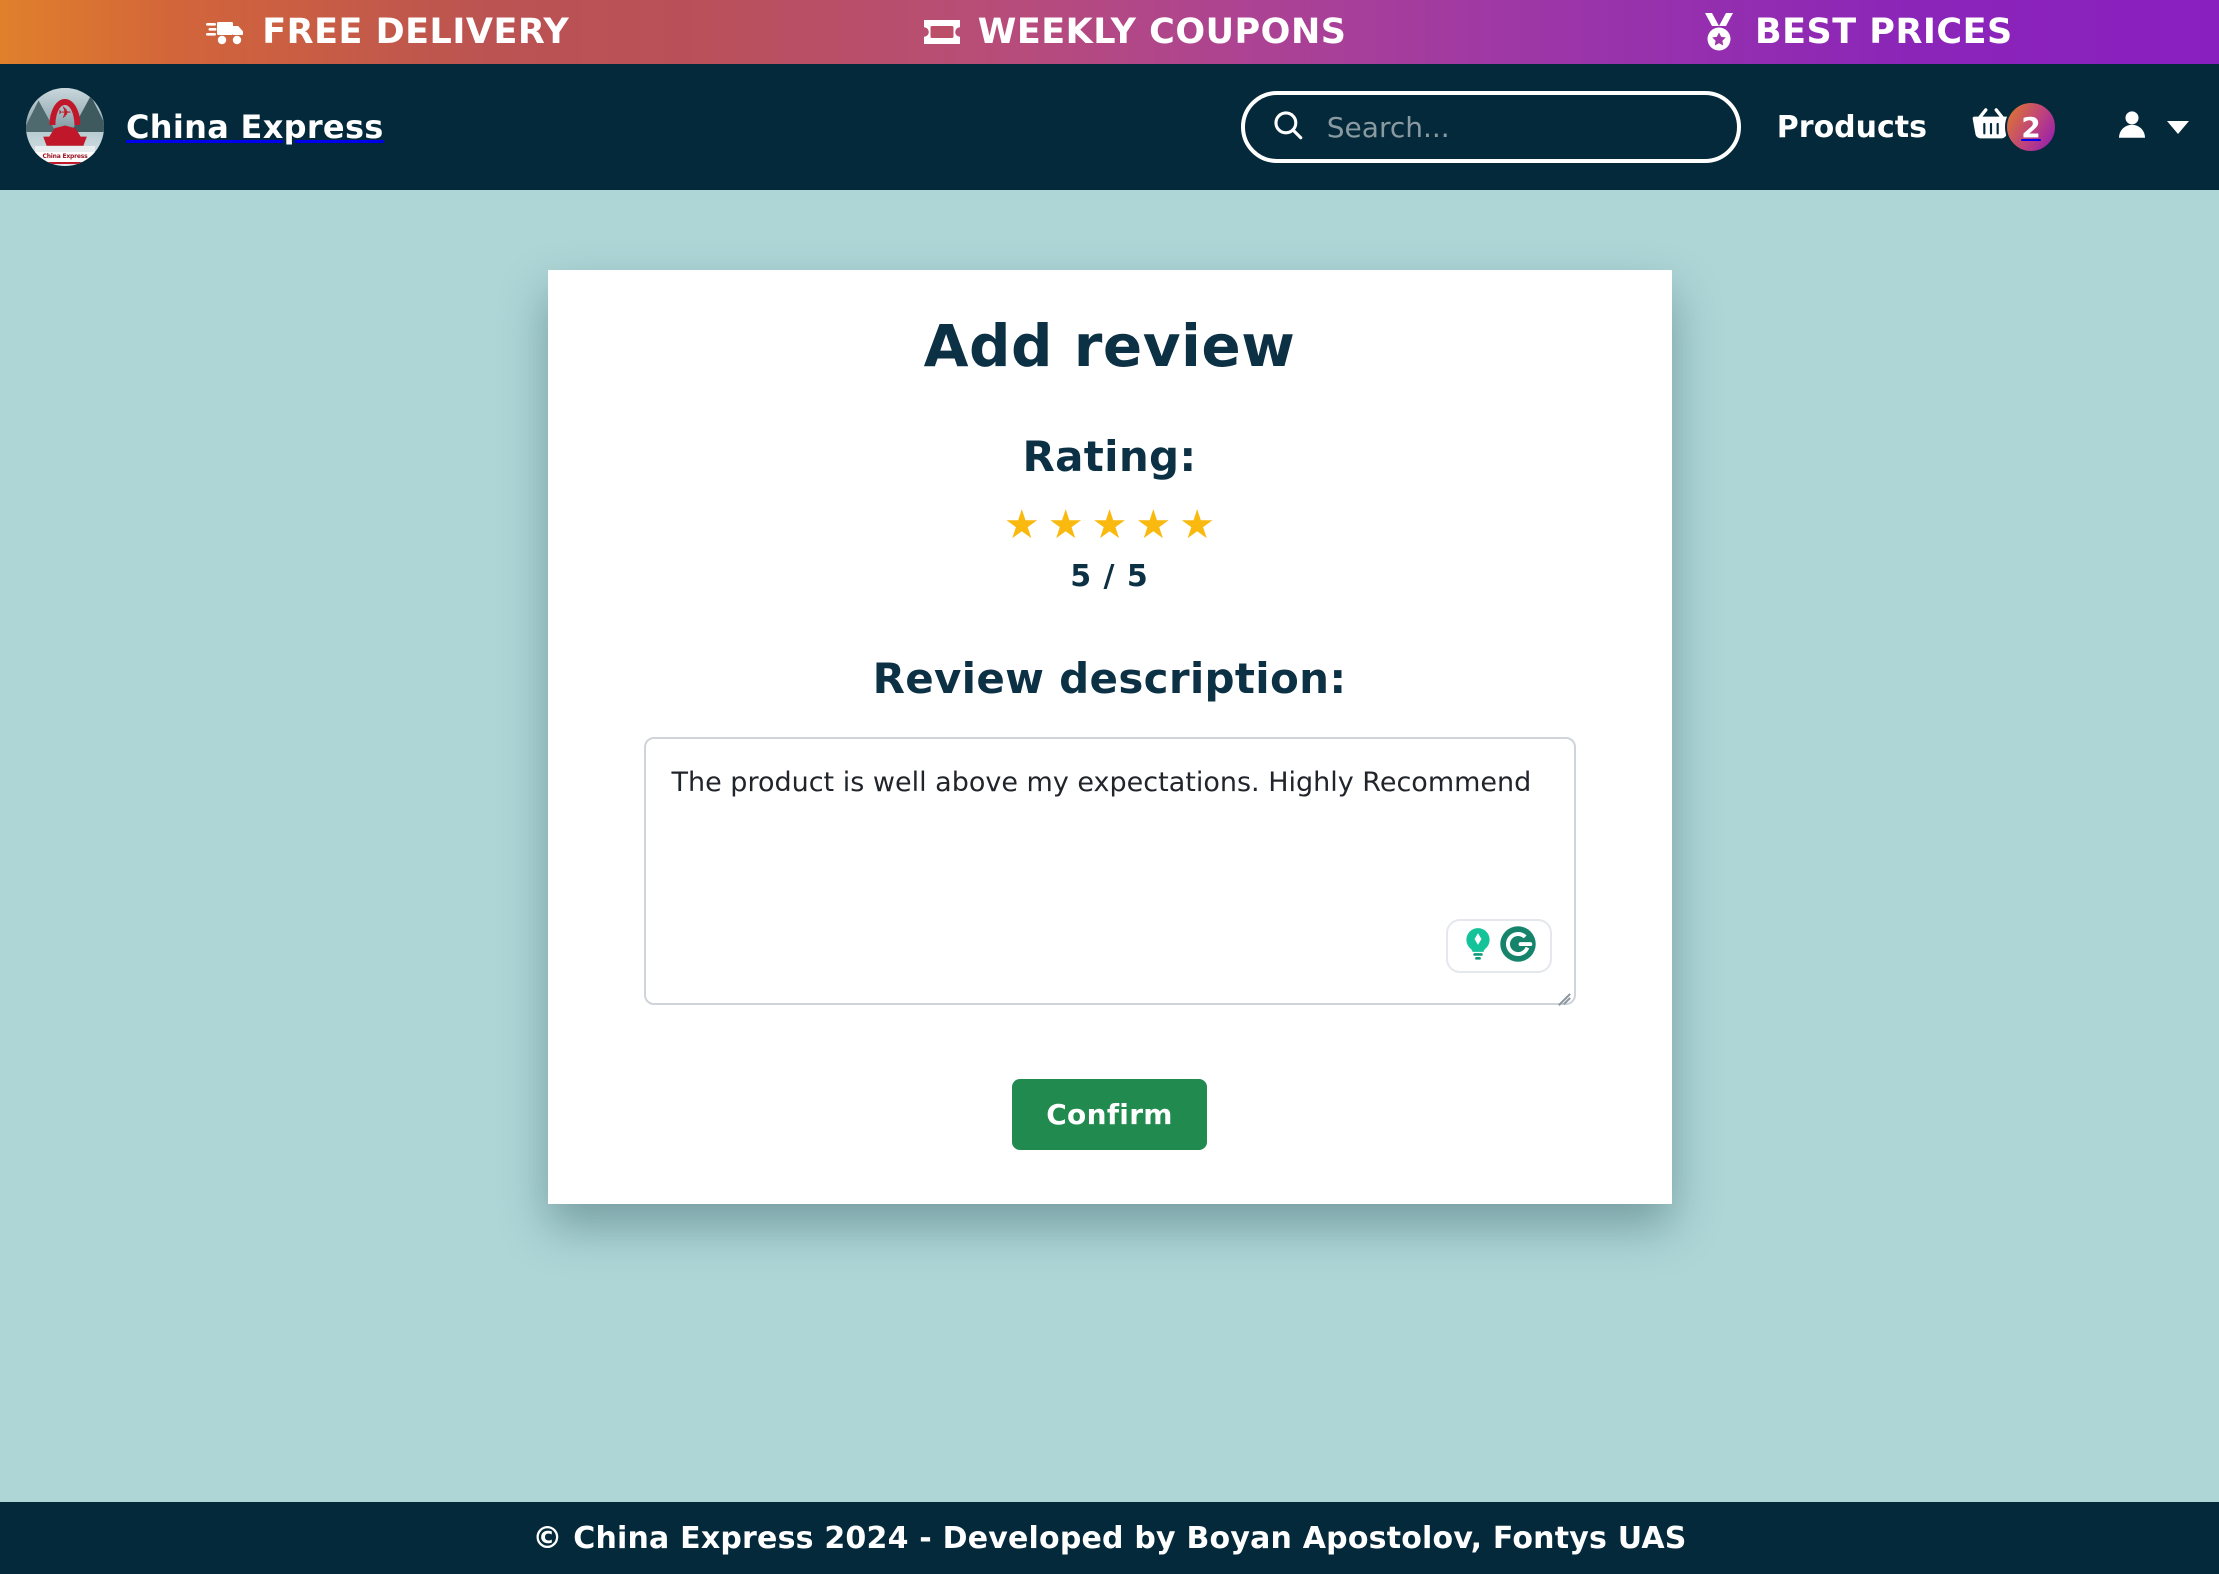 Image resolution: width=2219 pixels, height=1574 pixels. Describe the element at coordinates (1852, 127) in the screenshot. I see `nav-link-products: Products` at that location.